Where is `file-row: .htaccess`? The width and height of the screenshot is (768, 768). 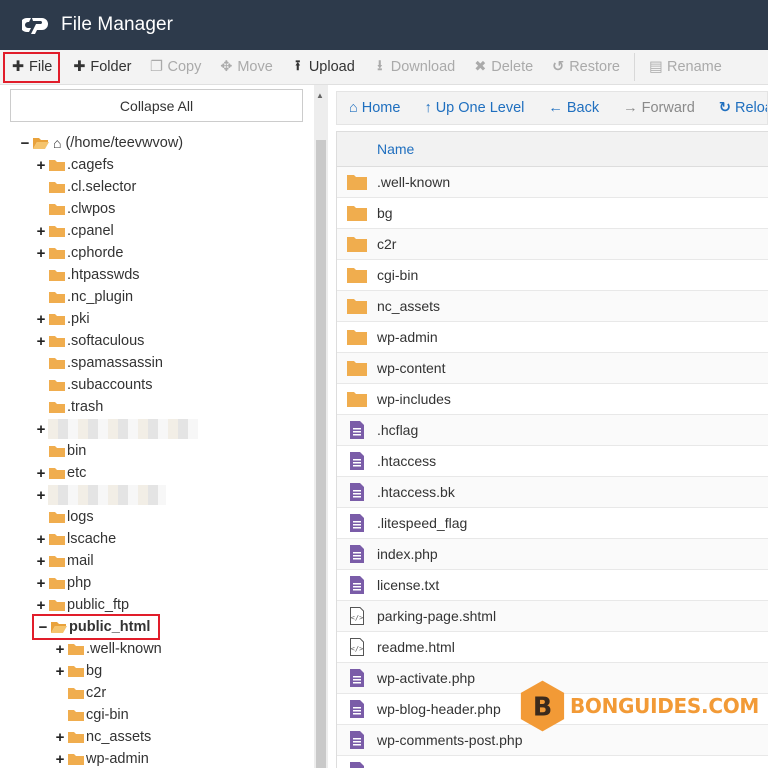
file-row: .htaccess is located at coordinates (552, 461).